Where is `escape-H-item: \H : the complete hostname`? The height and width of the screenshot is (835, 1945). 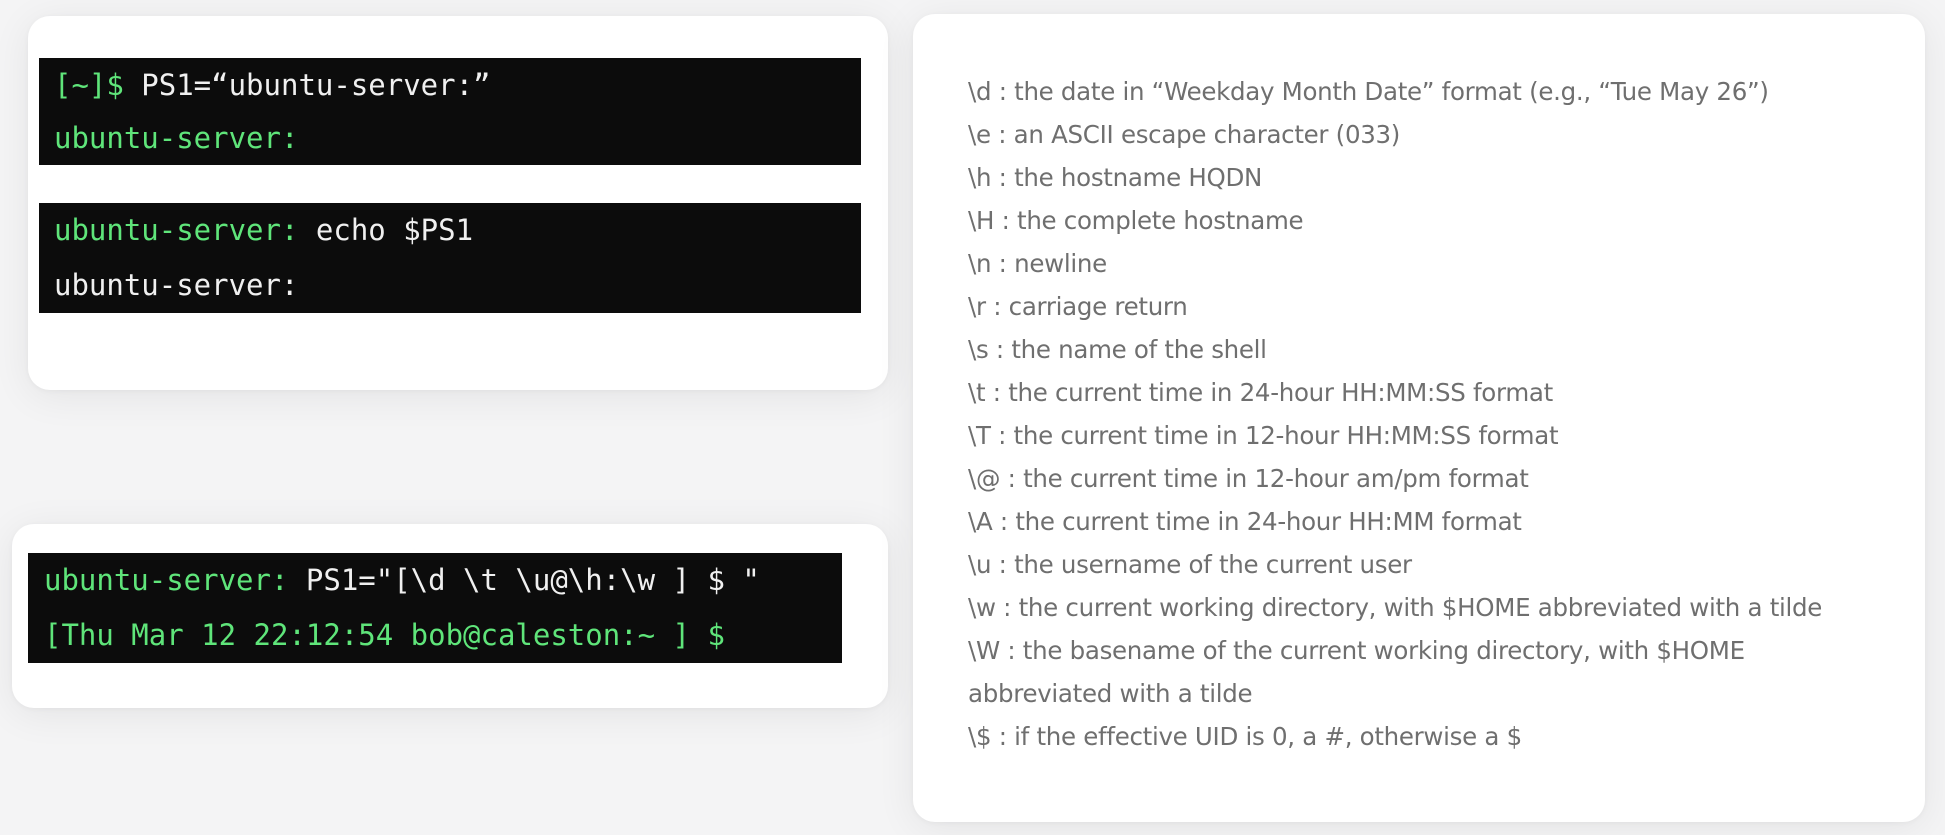
escape-H-item: \H : the complete hostname is located at coordinates (1136, 220).